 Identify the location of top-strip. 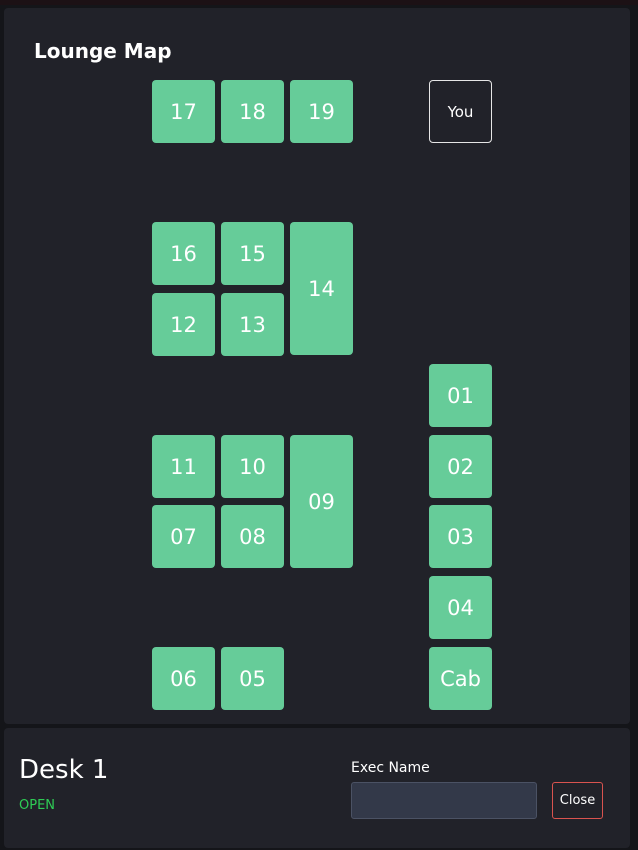
(319, 2).